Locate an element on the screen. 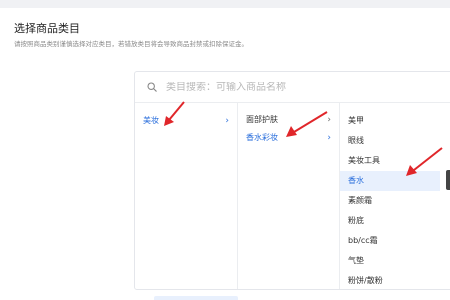 The image size is (450, 300). side-scroll-handle is located at coordinates (448, 180).